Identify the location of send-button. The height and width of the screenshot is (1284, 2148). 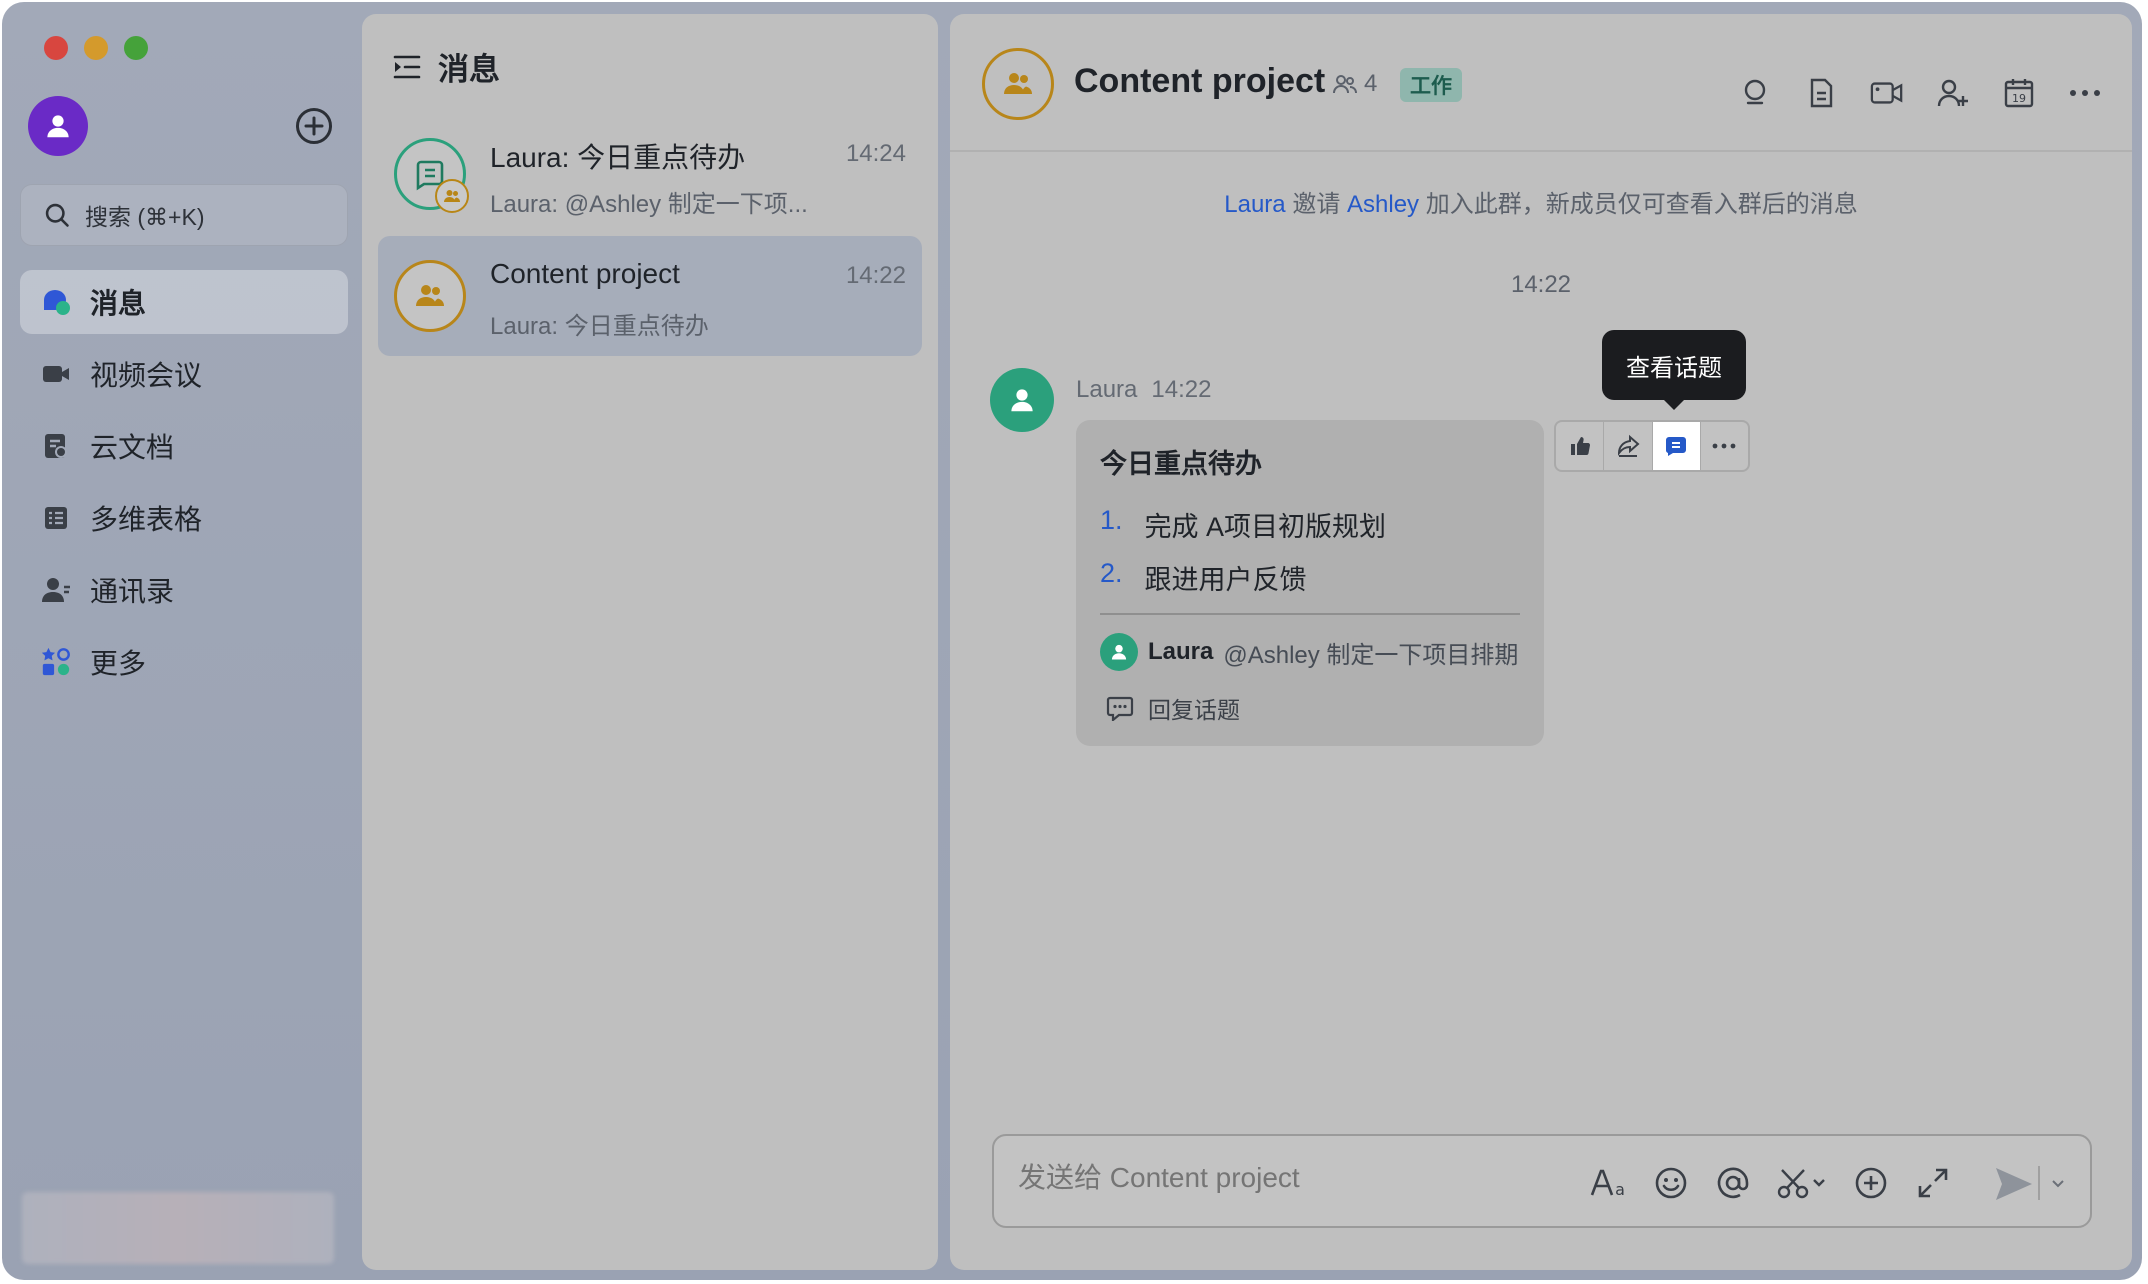
(2014, 1184).